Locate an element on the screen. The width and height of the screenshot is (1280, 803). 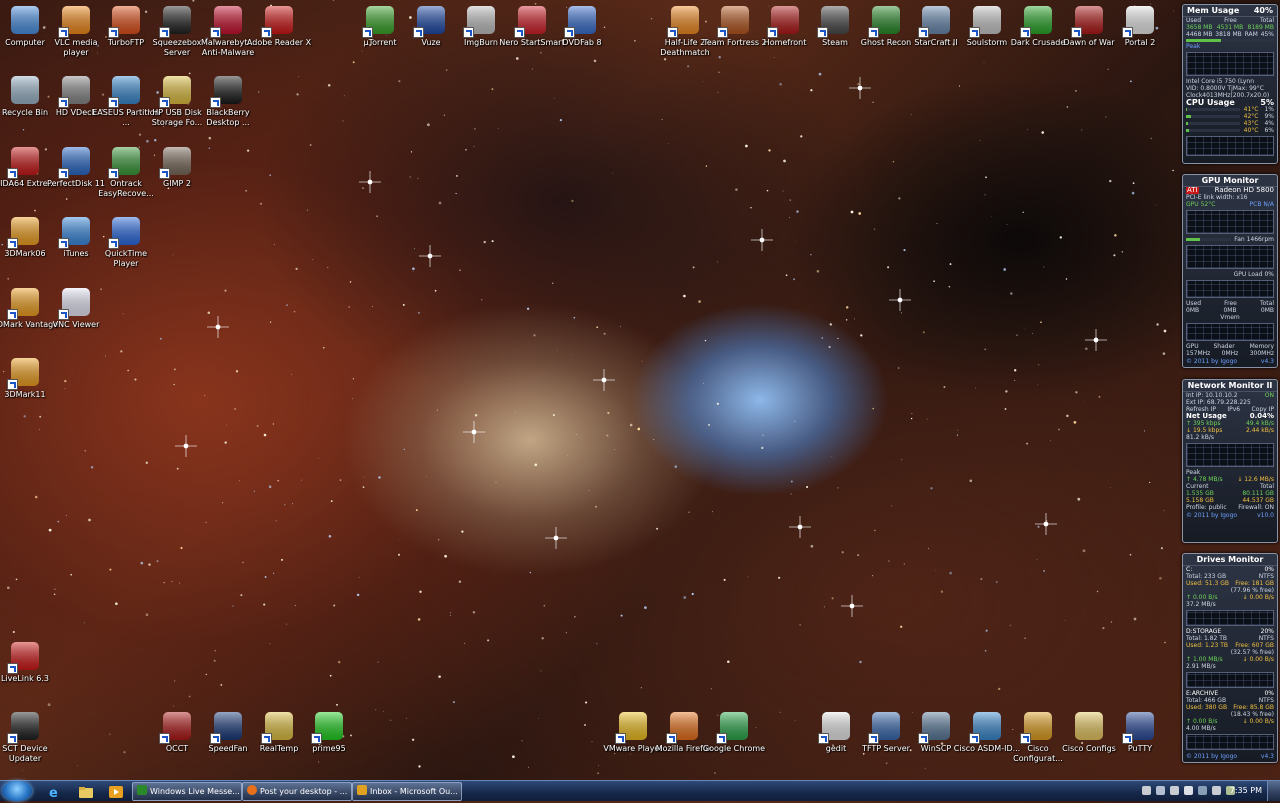
up-arrow-icon is located at coordinates (1188, 790).